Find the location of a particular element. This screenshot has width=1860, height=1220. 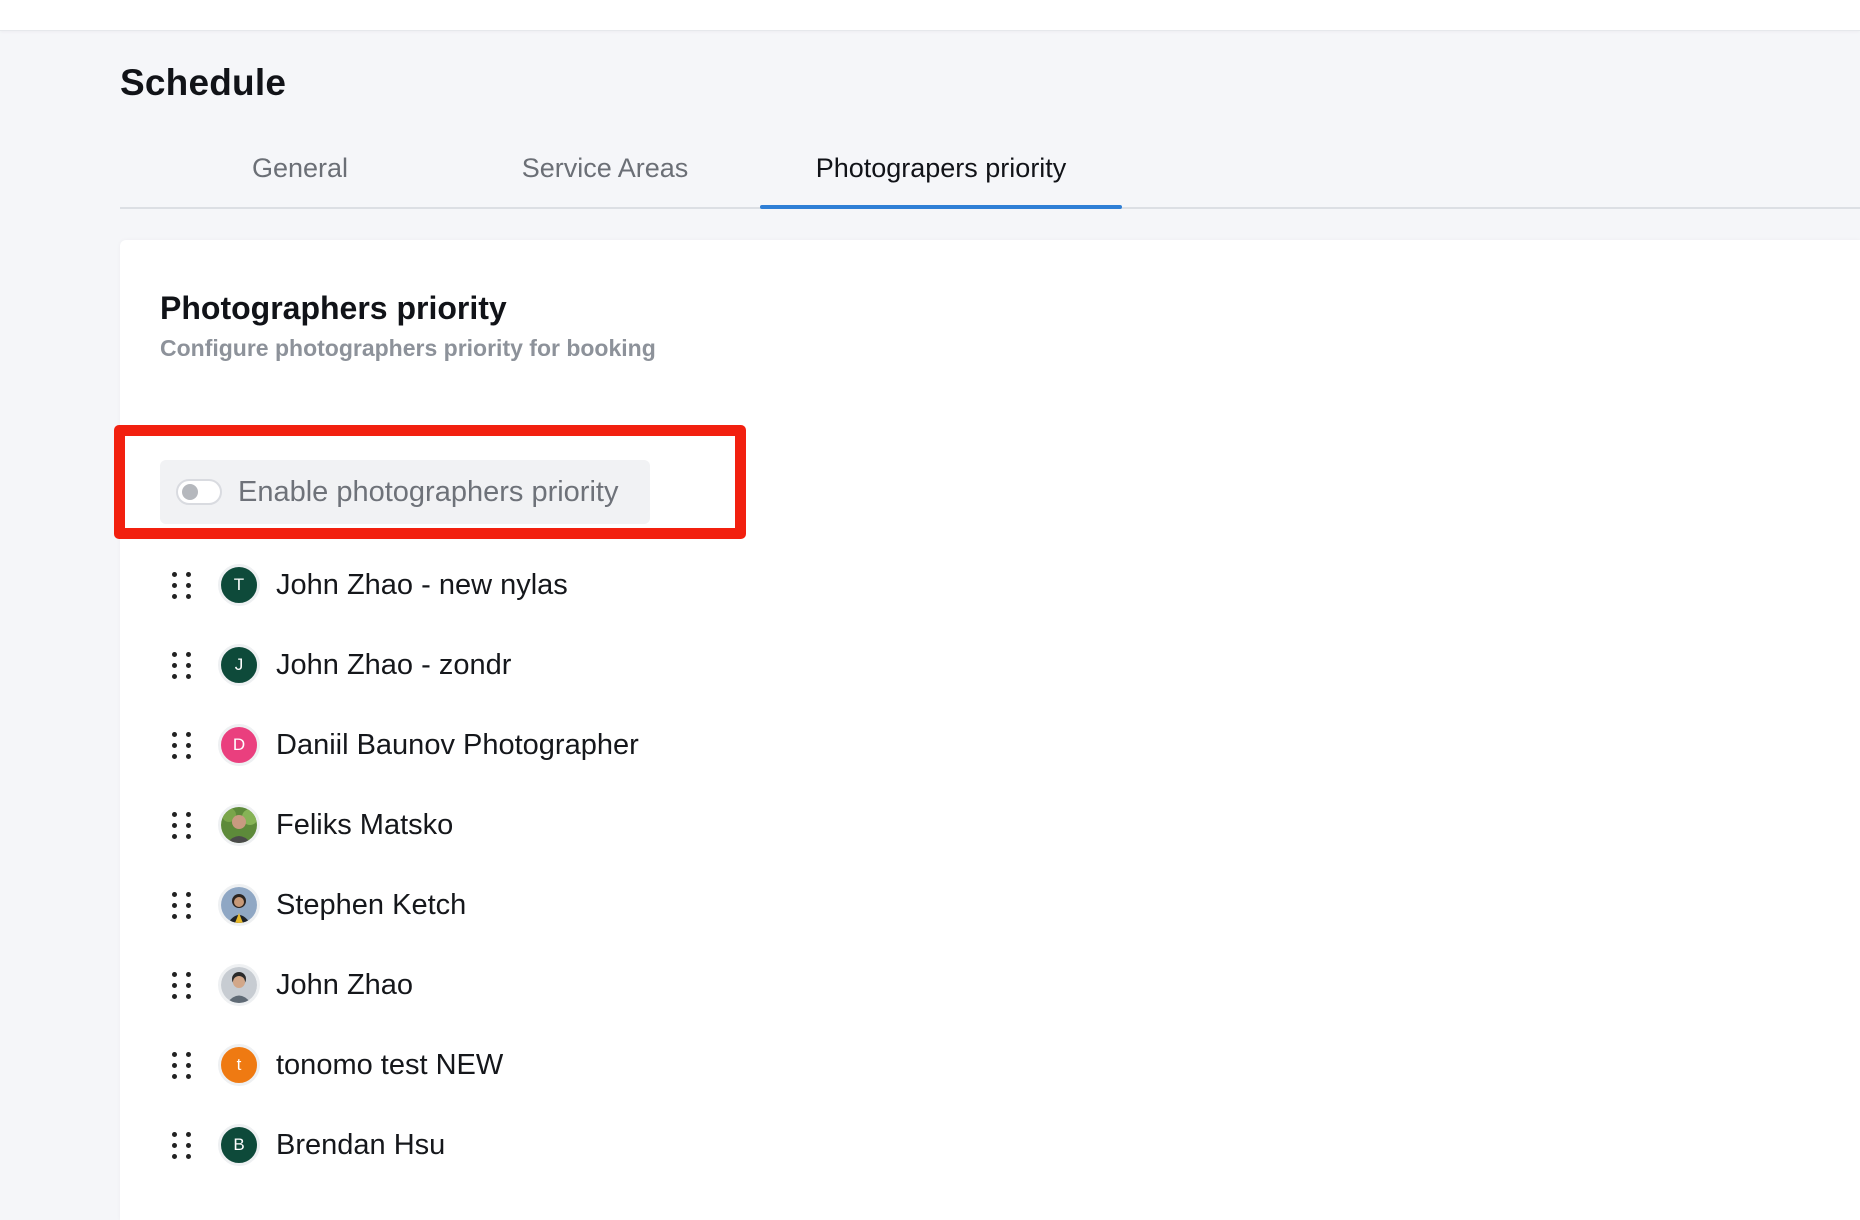

avatar: T is located at coordinates (239, 585).